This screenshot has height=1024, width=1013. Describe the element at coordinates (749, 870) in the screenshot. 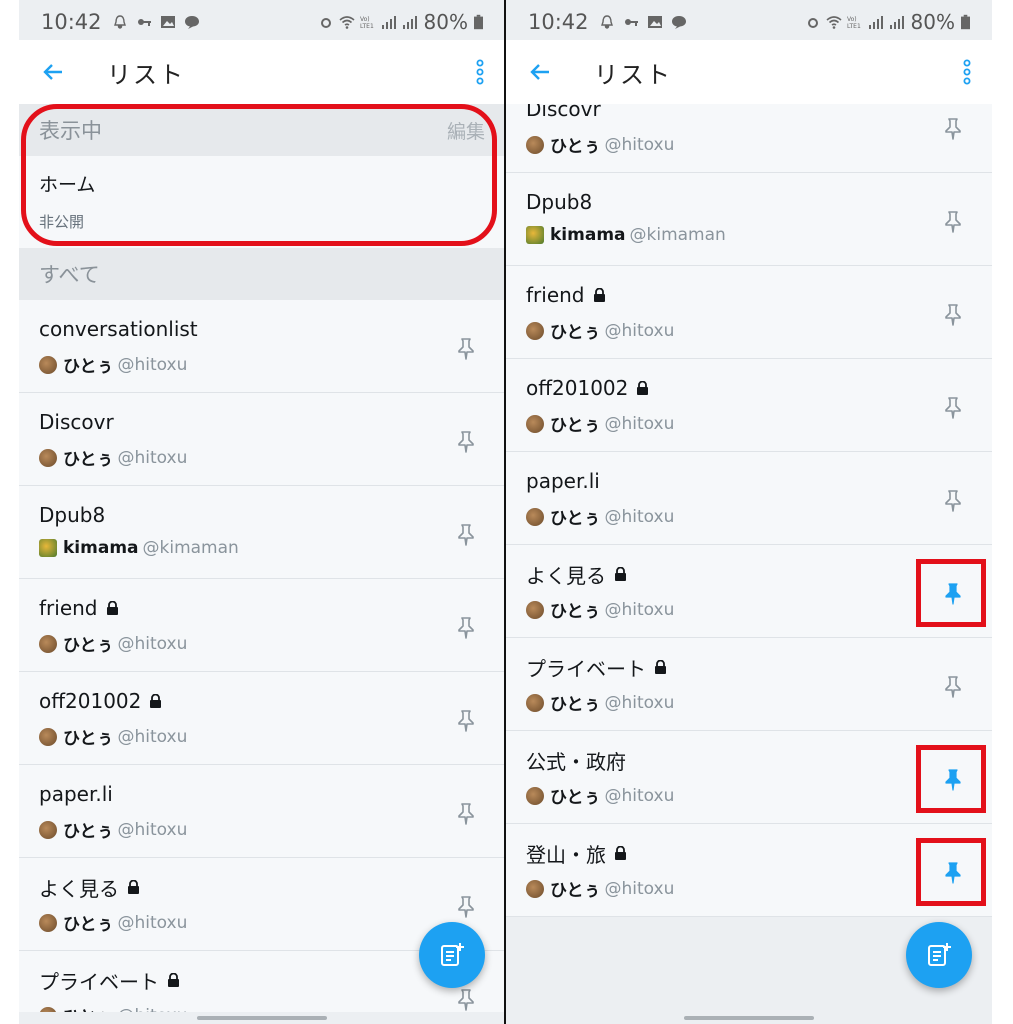

I see `list-item: 登山・旅ひとぅ @hitoxu` at that location.